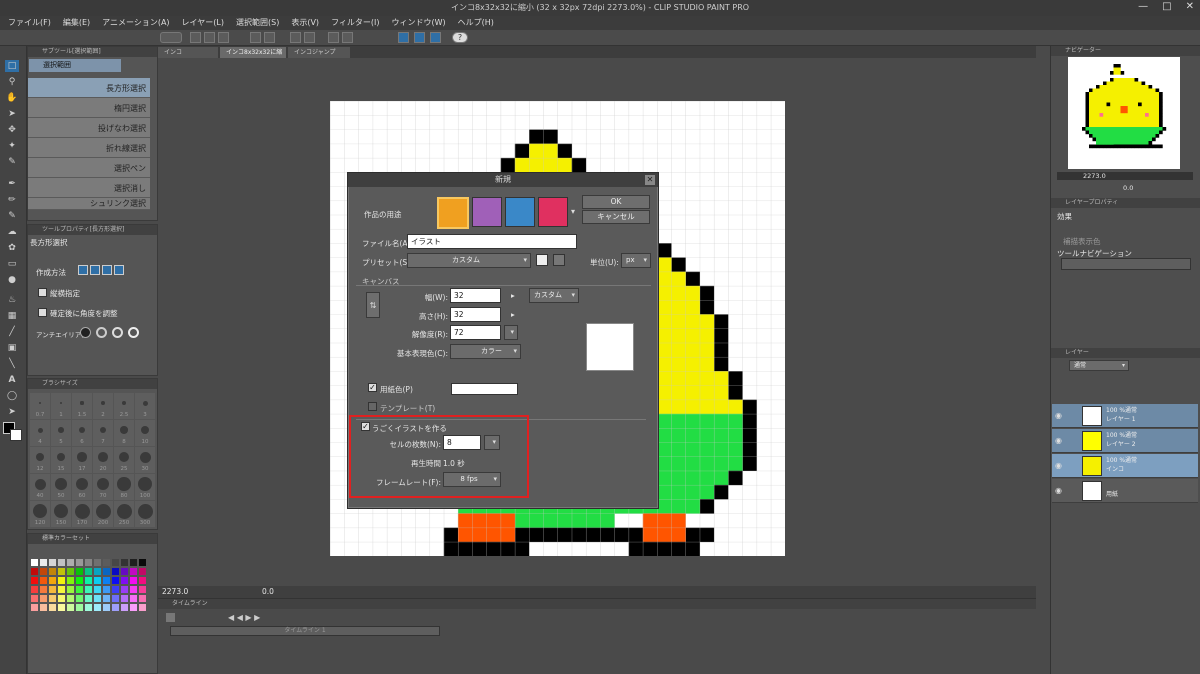 Image resolution: width=1200 pixels, height=674 pixels. Describe the element at coordinates (95, 270) in the screenshot. I see `add-selection-icon` at that location.